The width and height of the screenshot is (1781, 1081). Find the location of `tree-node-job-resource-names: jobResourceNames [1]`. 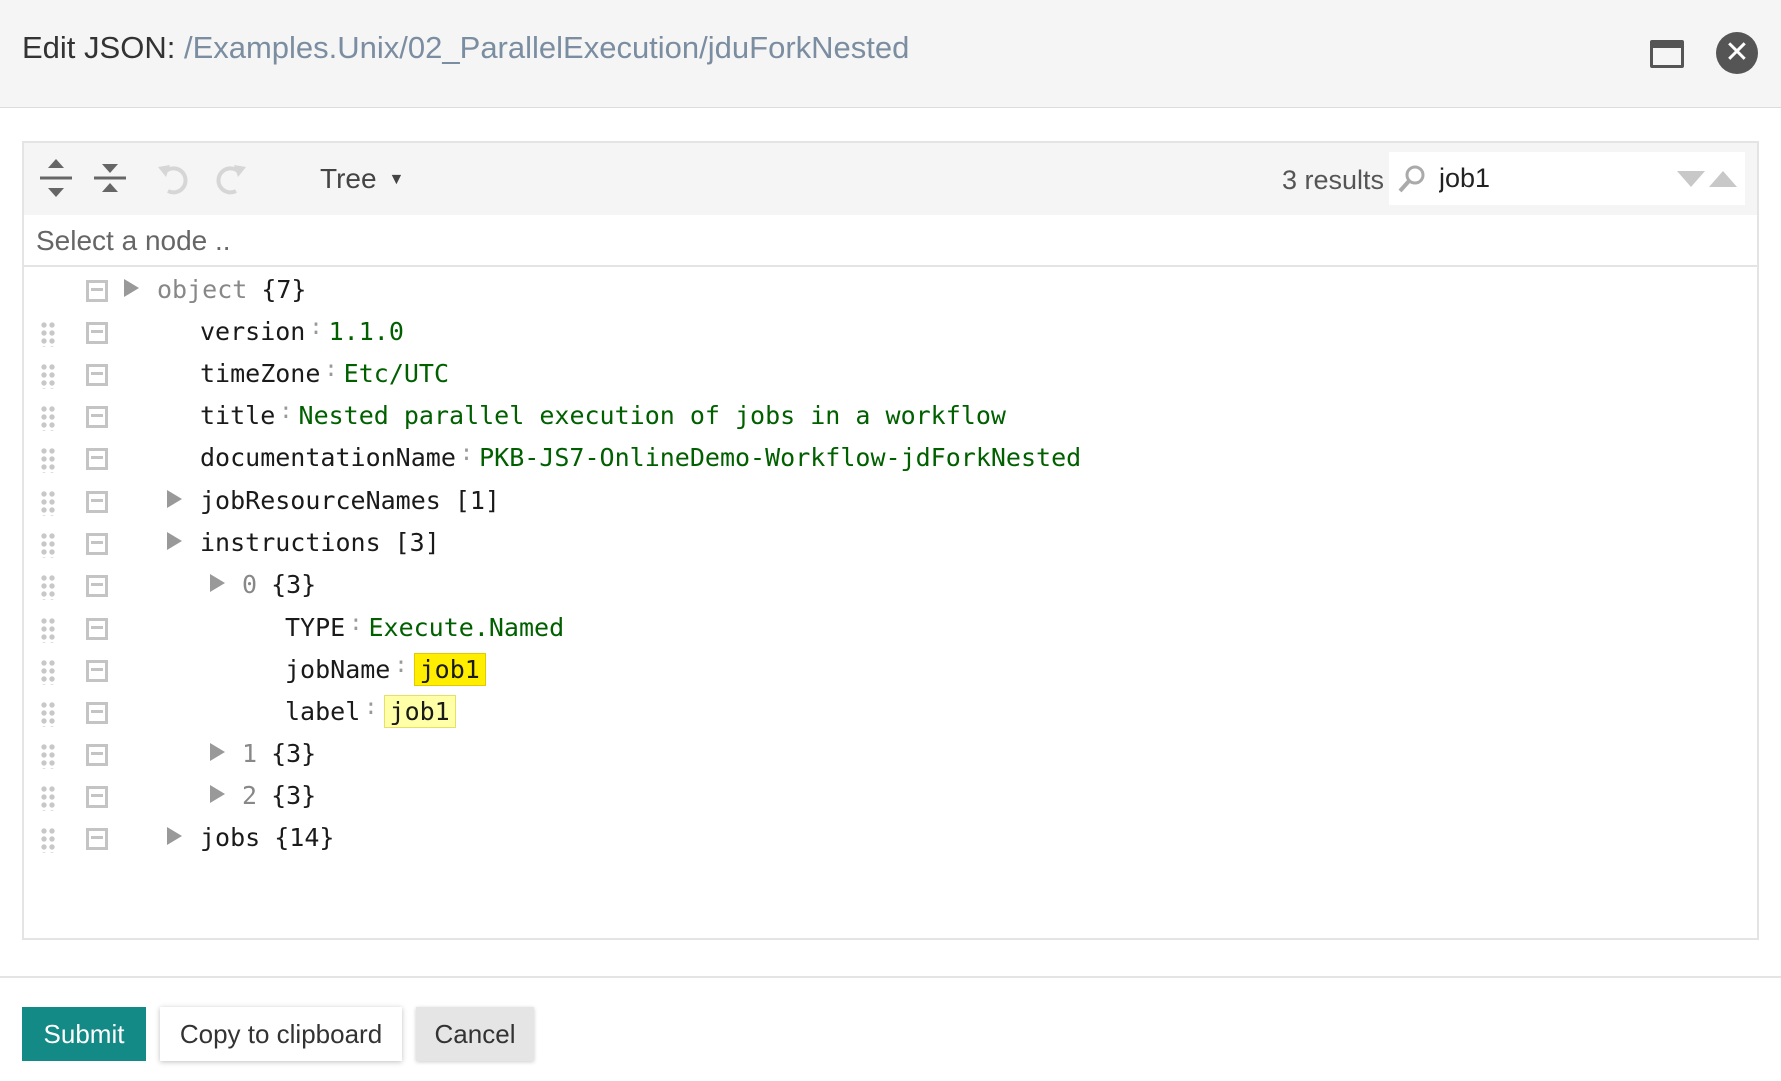

tree-node-job-resource-names: jobResourceNames [1] is located at coordinates (890, 502).